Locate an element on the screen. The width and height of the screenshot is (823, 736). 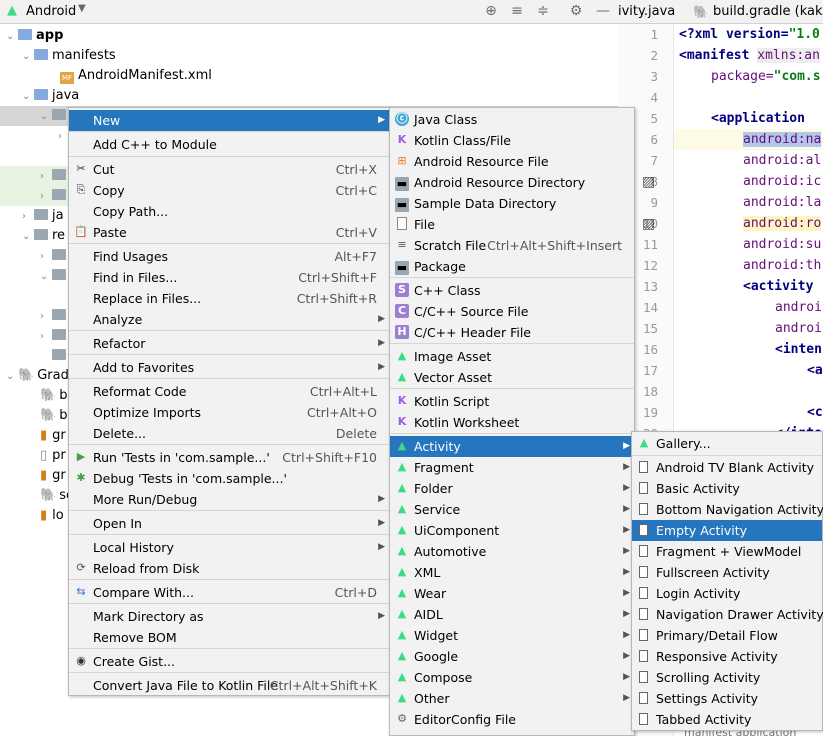
hide-icon: — is located at coordinates (603, 11).